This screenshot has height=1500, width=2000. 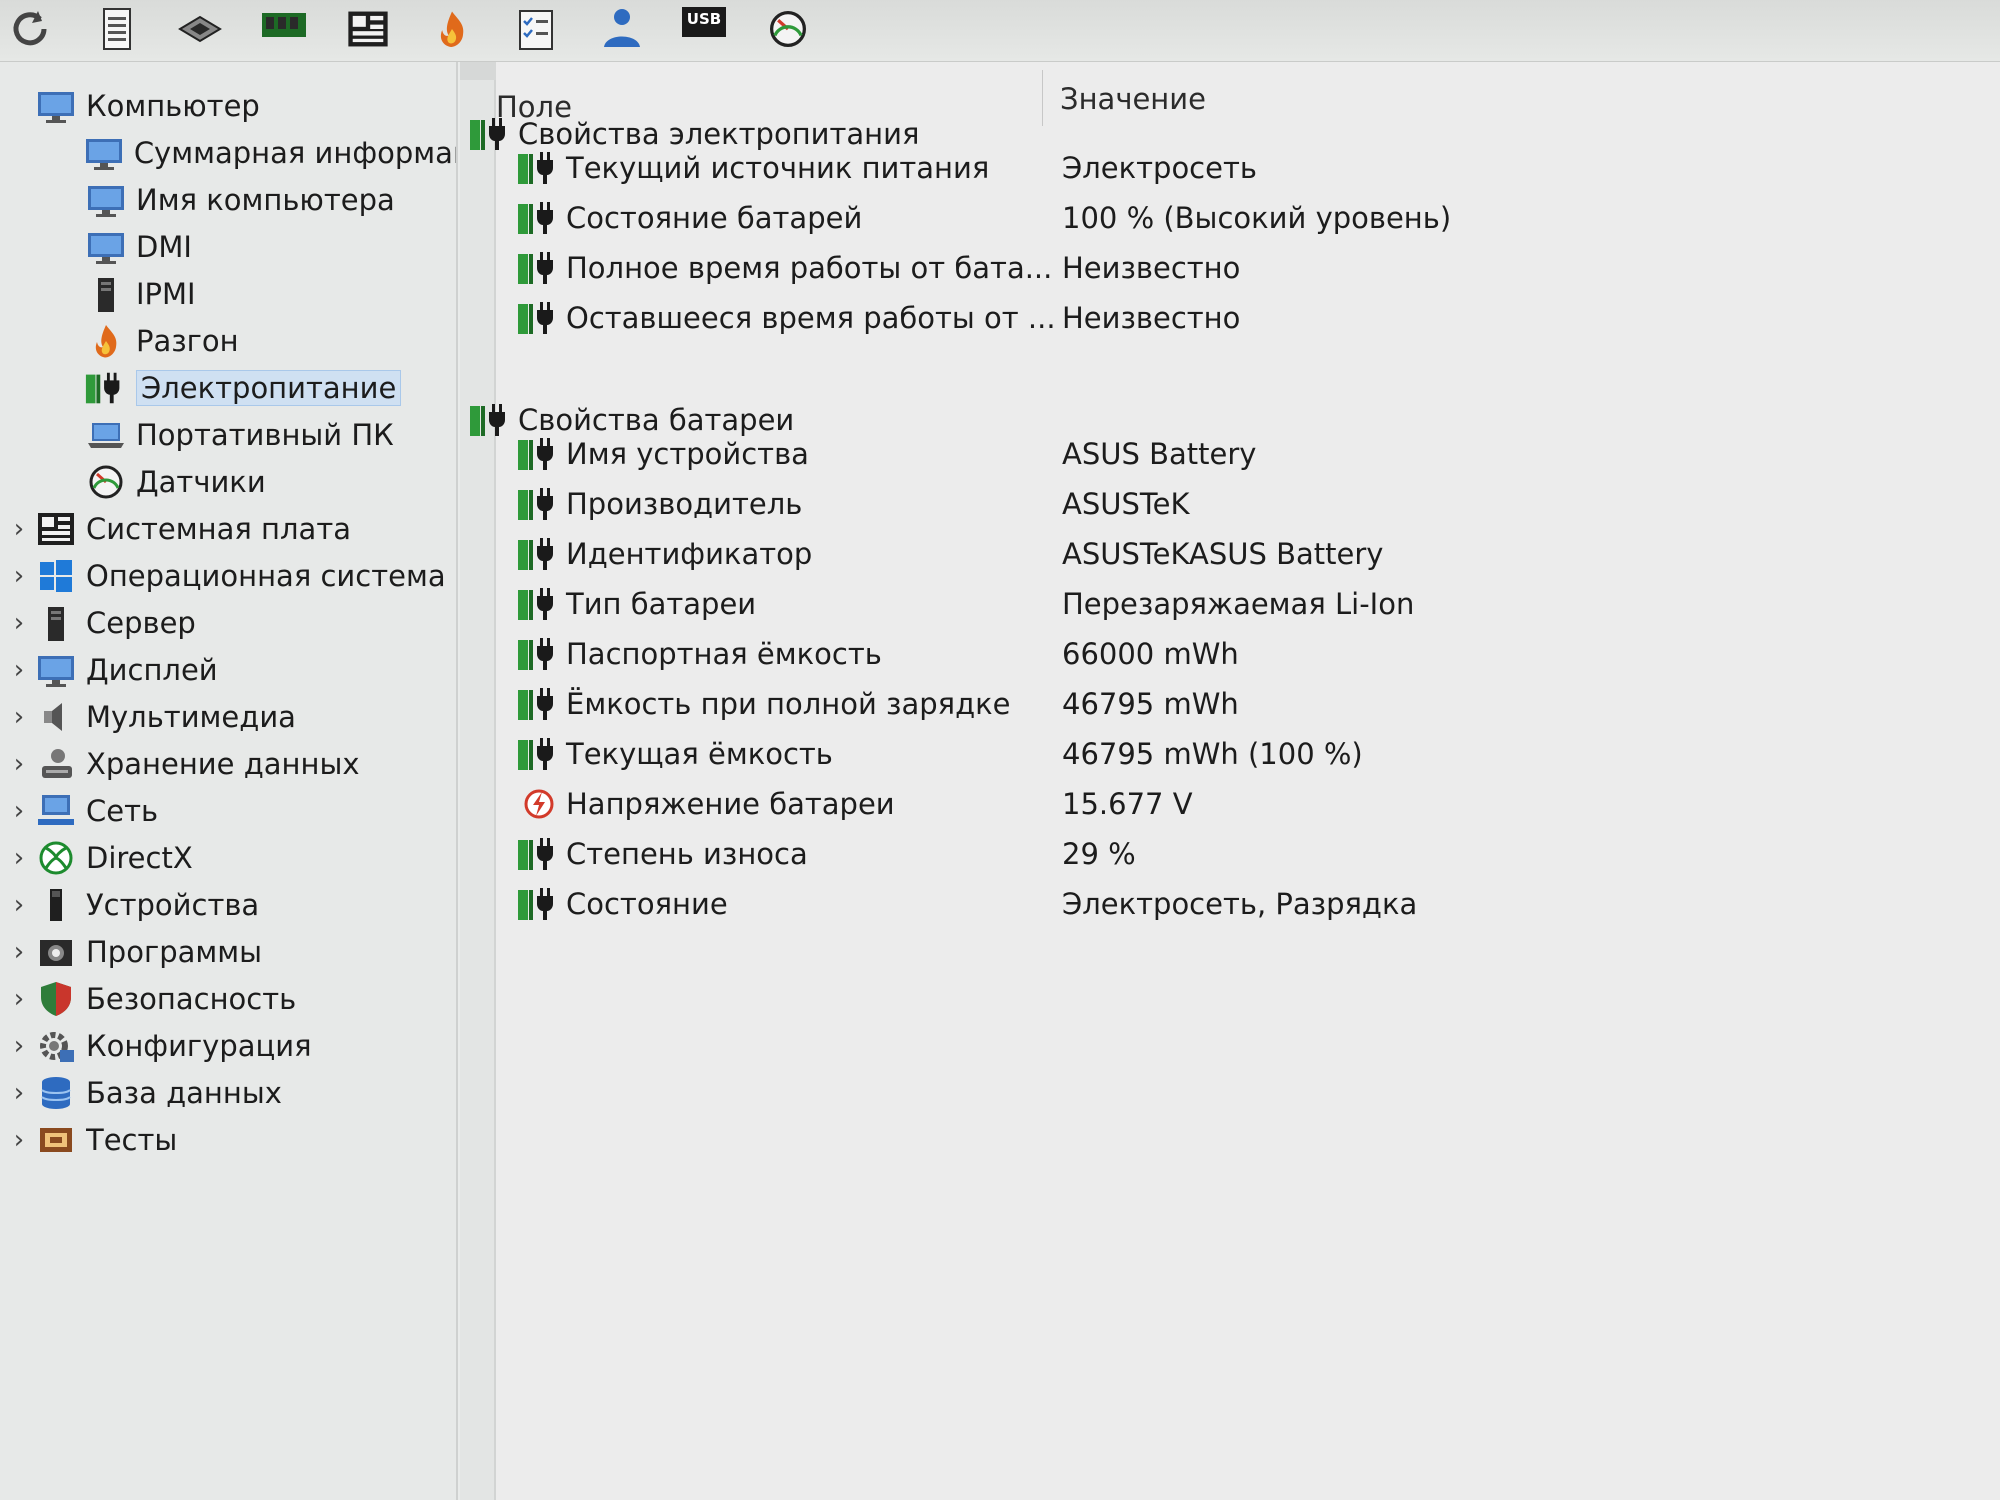 I want to click on tree-item: Датчики, so click(x=228, y=481).